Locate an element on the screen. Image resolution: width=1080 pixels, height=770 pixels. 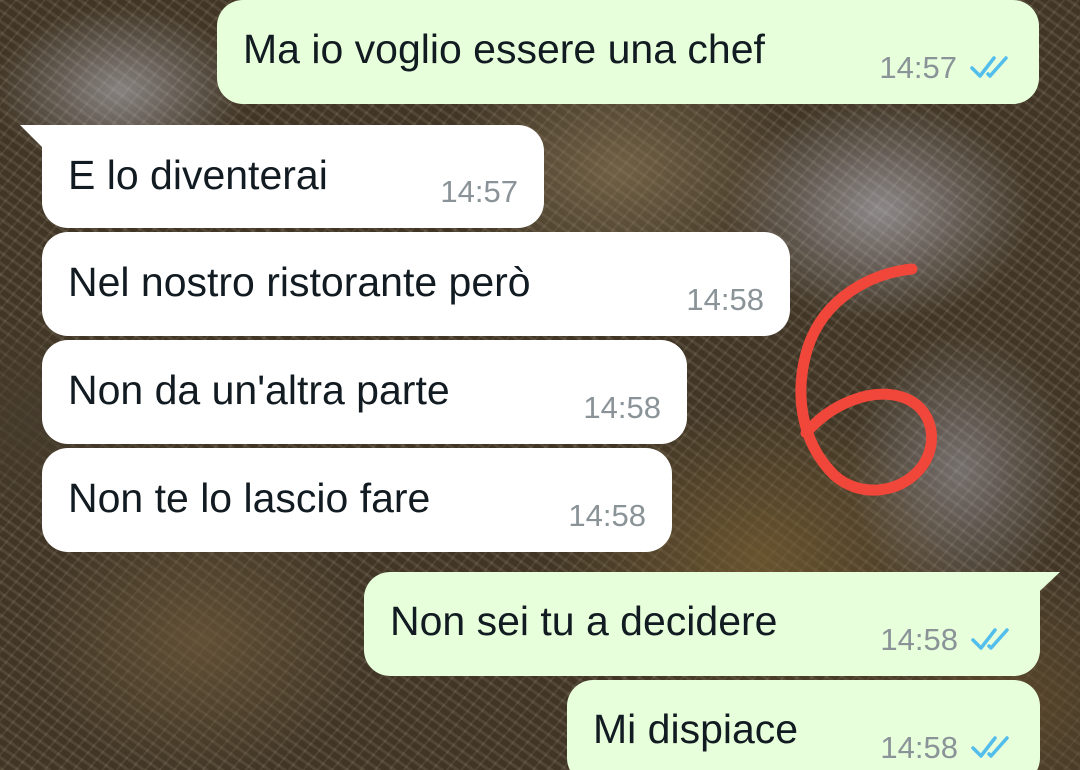
message-bubble-incoming: E lo diventerai 14:57 is located at coordinates (293, 176).